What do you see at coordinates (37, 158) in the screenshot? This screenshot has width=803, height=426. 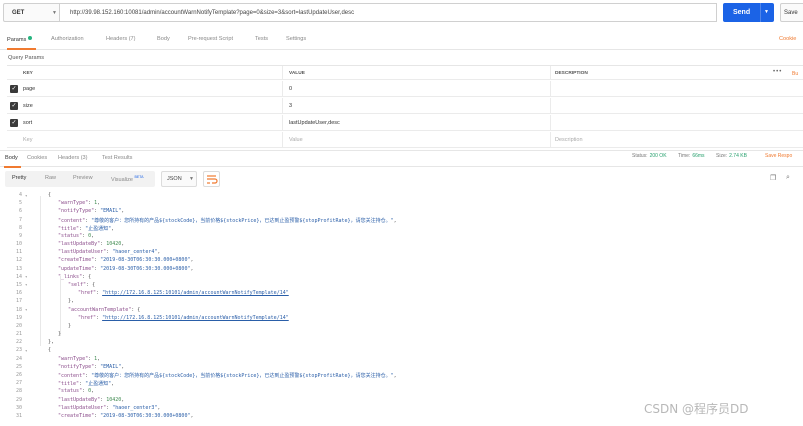 I see `tab-response-cookies: Cookies` at bounding box center [37, 158].